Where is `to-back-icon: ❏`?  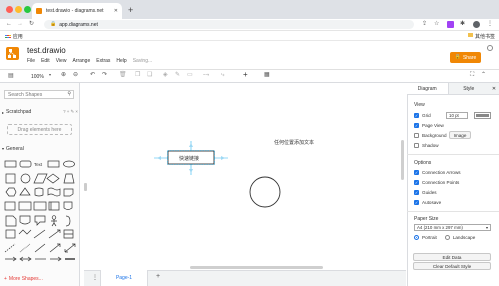 to-back-icon: ❏ is located at coordinates (149, 75).